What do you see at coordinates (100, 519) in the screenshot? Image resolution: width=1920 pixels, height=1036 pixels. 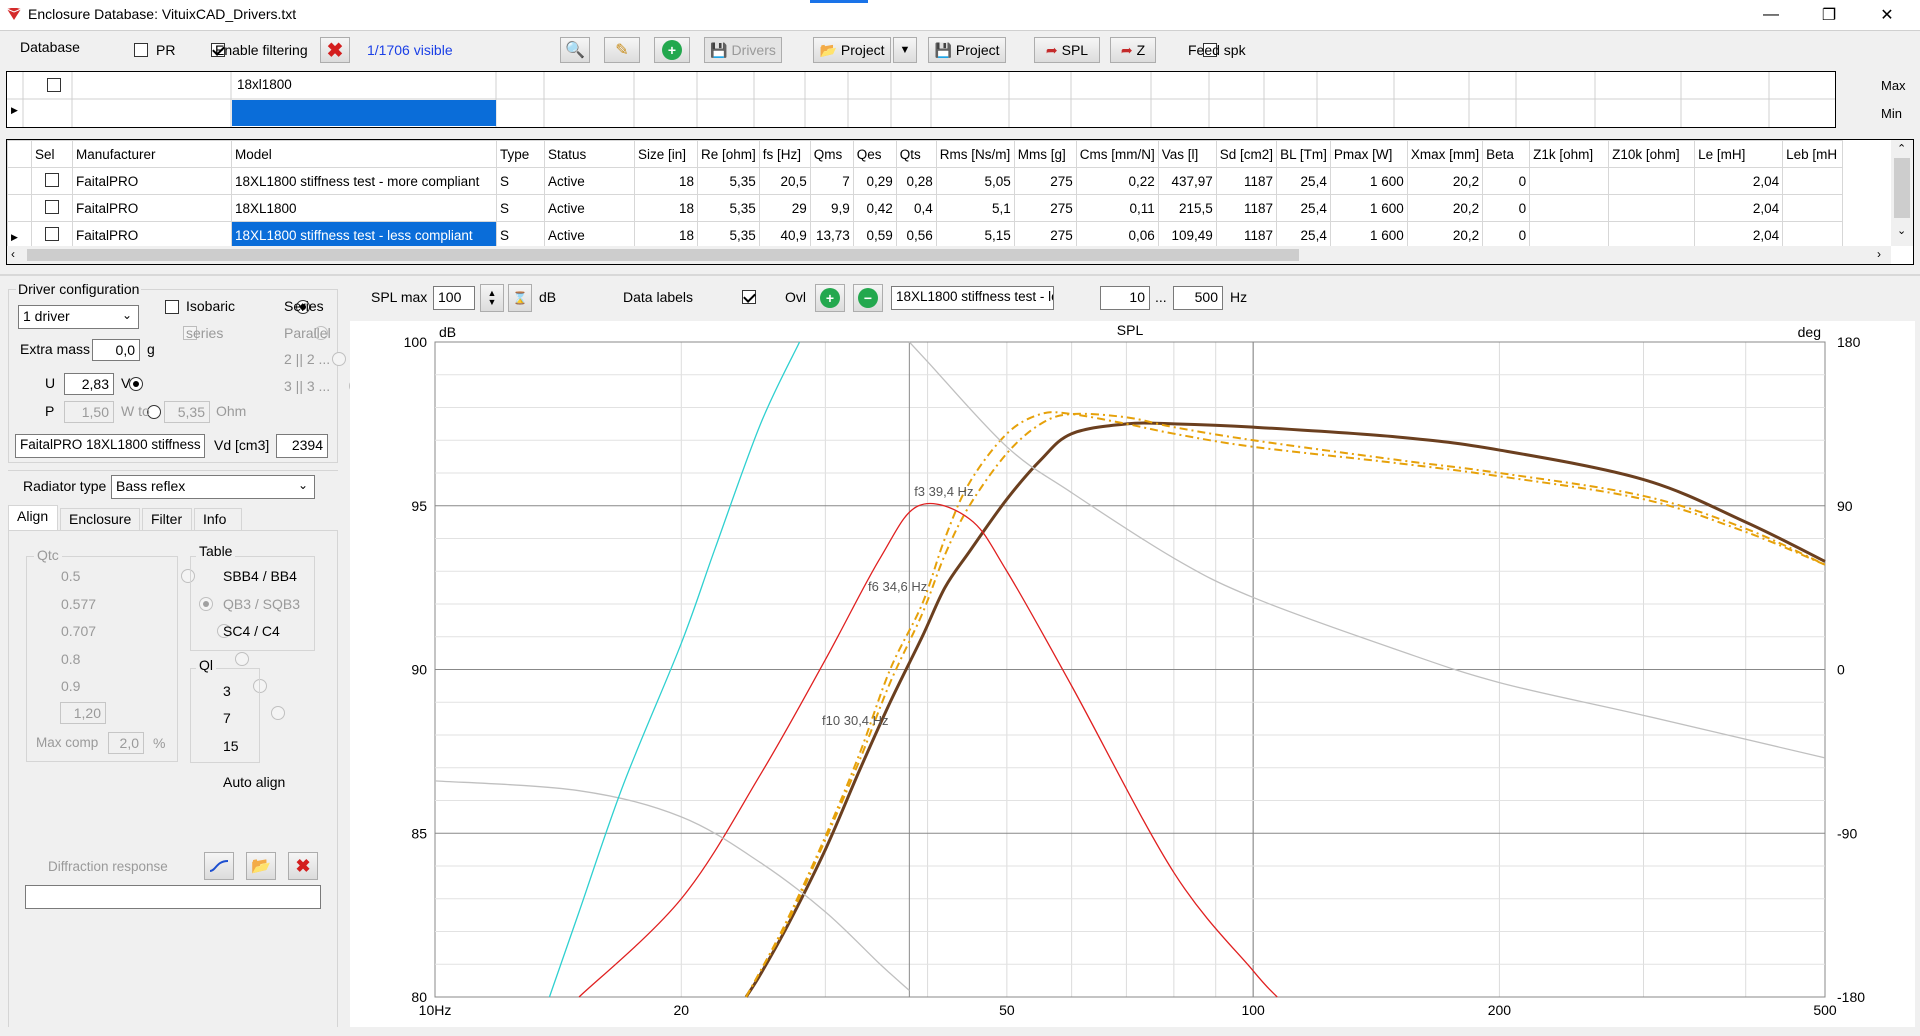 I see `tab-enclosure: Enclosure` at bounding box center [100, 519].